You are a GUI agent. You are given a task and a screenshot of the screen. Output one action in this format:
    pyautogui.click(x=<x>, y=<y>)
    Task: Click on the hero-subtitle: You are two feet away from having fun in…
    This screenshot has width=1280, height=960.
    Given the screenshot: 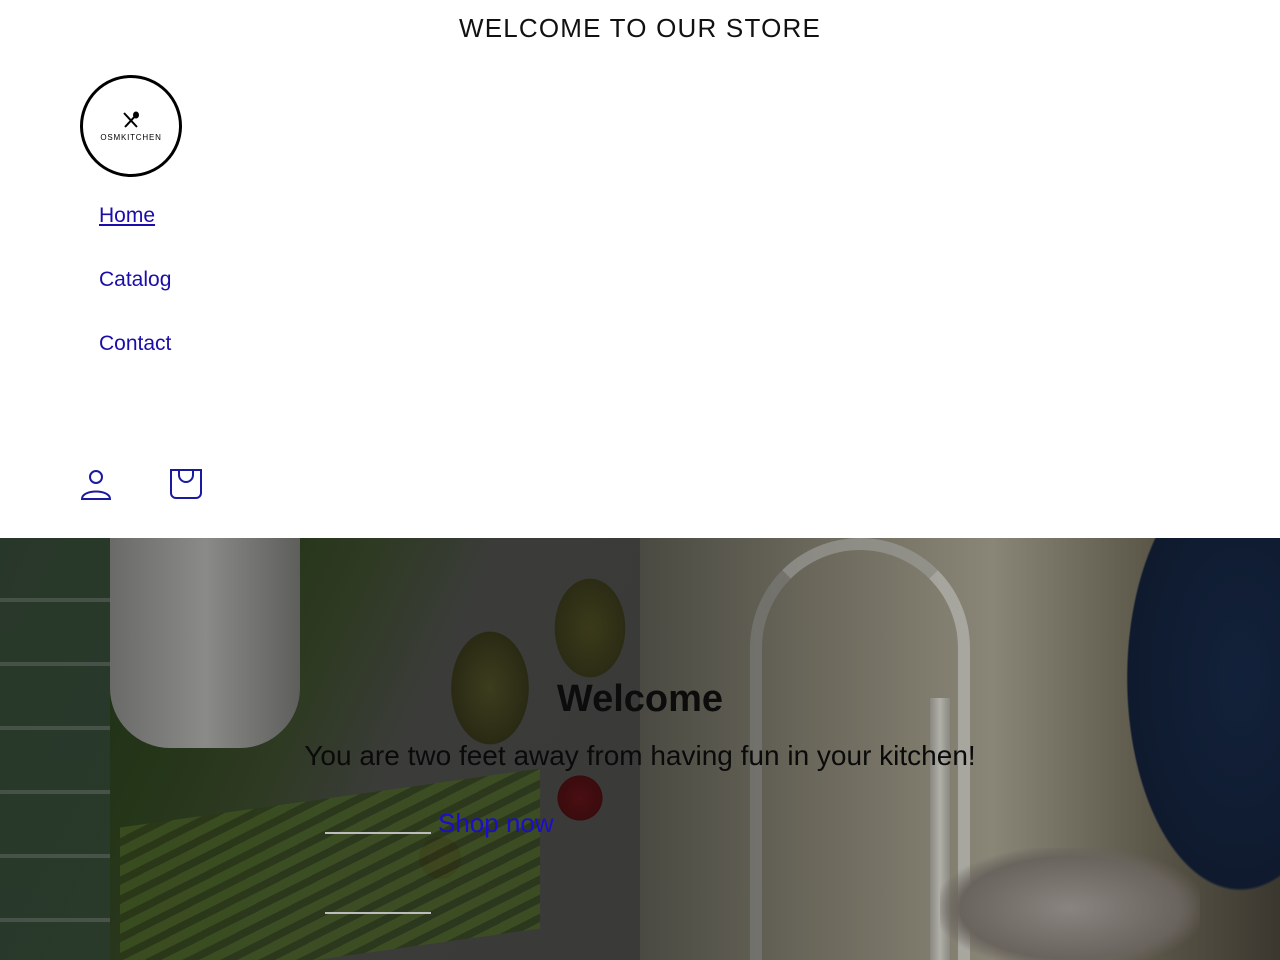 What is the action you would take?
    pyautogui.click(x=640, y=755)
    